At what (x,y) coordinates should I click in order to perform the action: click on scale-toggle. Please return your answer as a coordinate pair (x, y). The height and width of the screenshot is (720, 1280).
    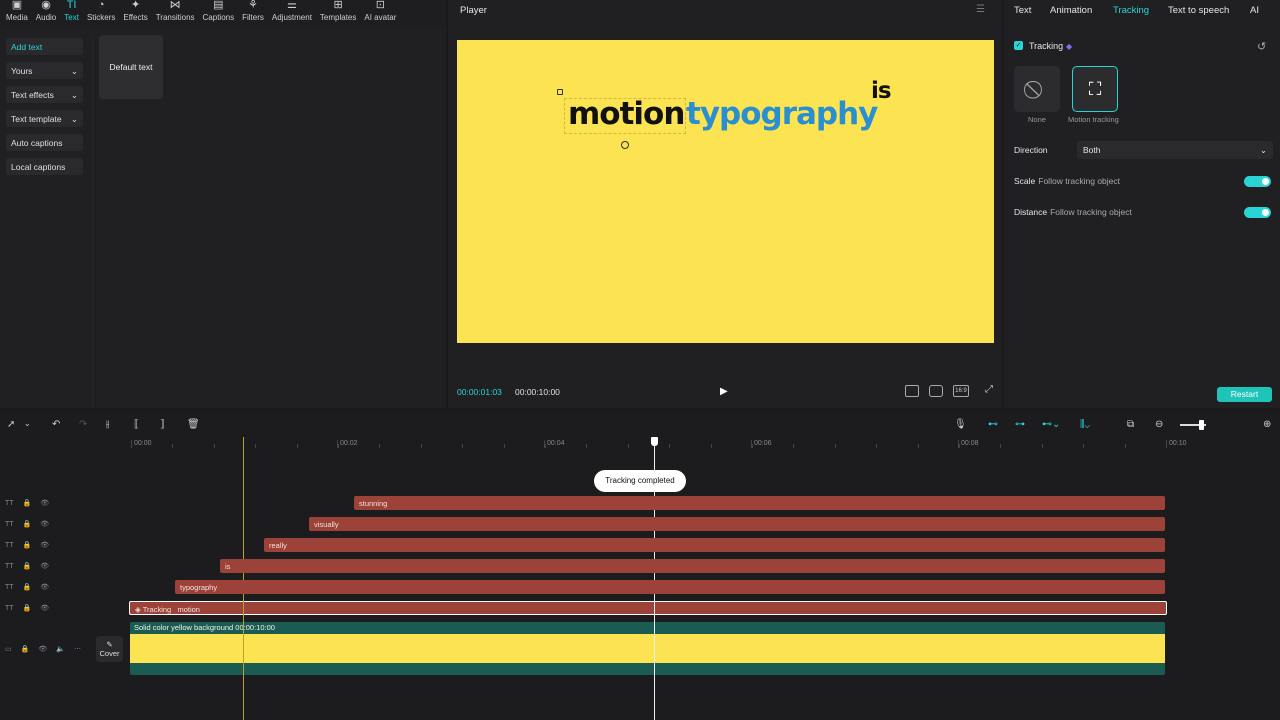
    Looking at the image, I should click on (1257, 181).